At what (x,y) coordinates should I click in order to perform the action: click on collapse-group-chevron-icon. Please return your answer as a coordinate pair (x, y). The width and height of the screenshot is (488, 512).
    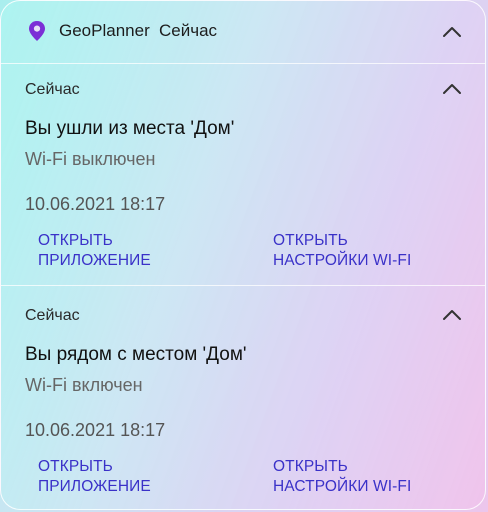
    Looking at the image, I should click on (452, 32).